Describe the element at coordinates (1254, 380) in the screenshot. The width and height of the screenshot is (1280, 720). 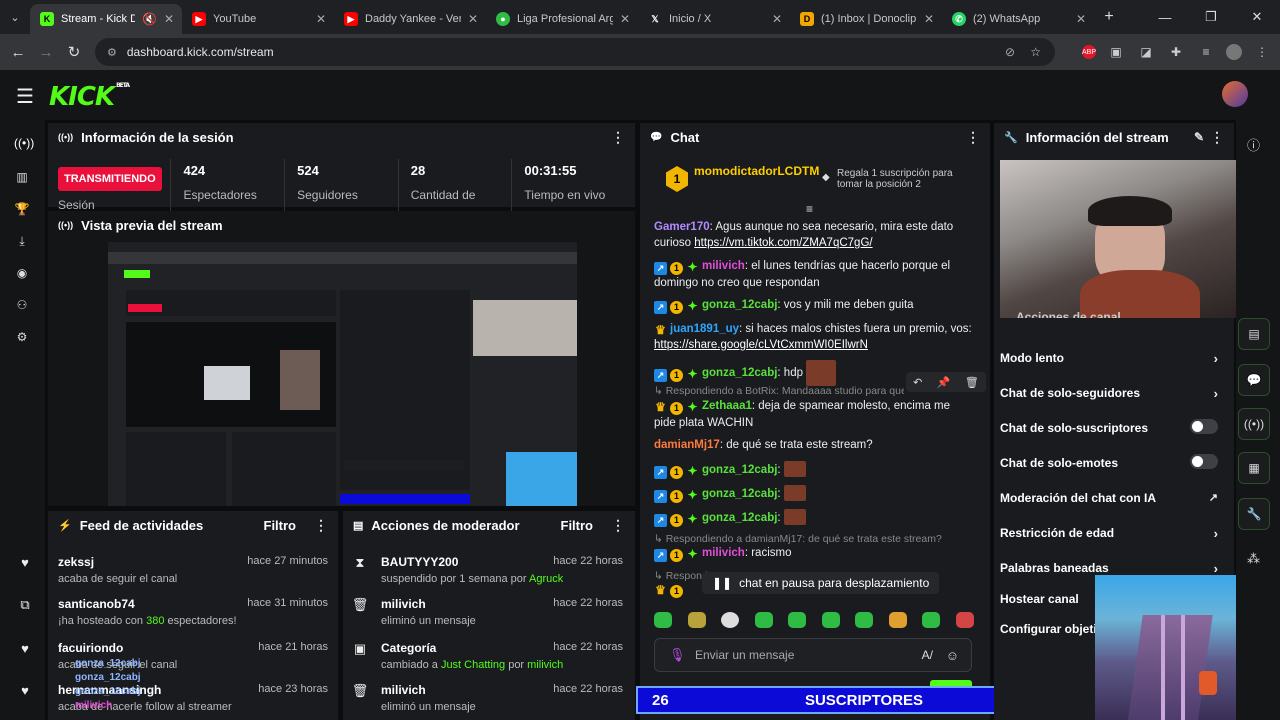
I see `chat-bubble-icon: 💬` at that location.